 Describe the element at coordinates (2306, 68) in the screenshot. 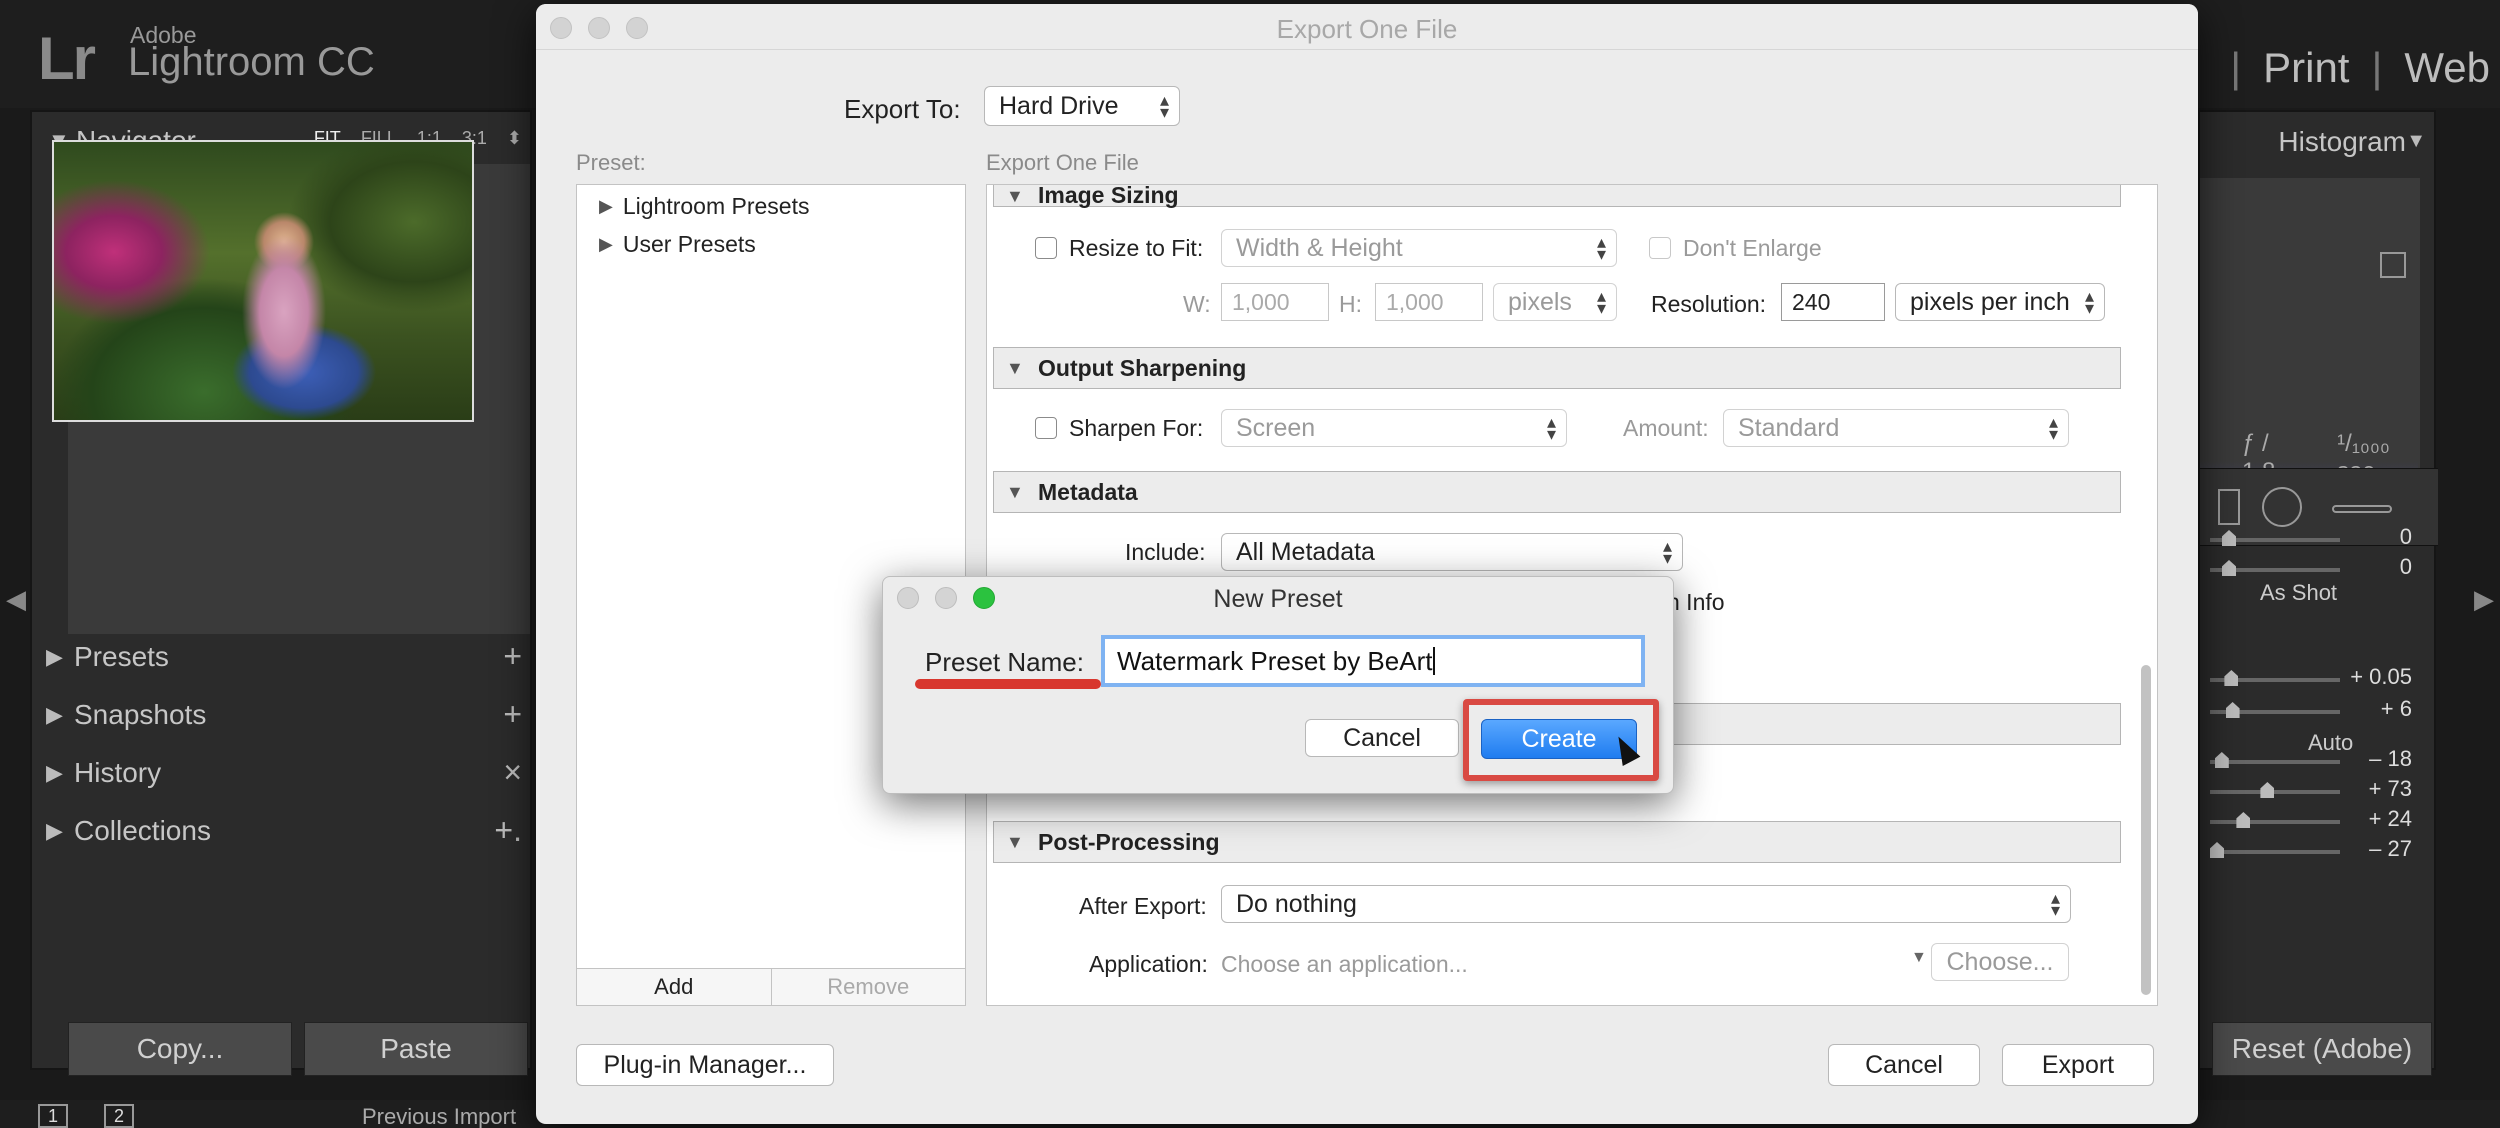

I see `module-print: Print` at that location.